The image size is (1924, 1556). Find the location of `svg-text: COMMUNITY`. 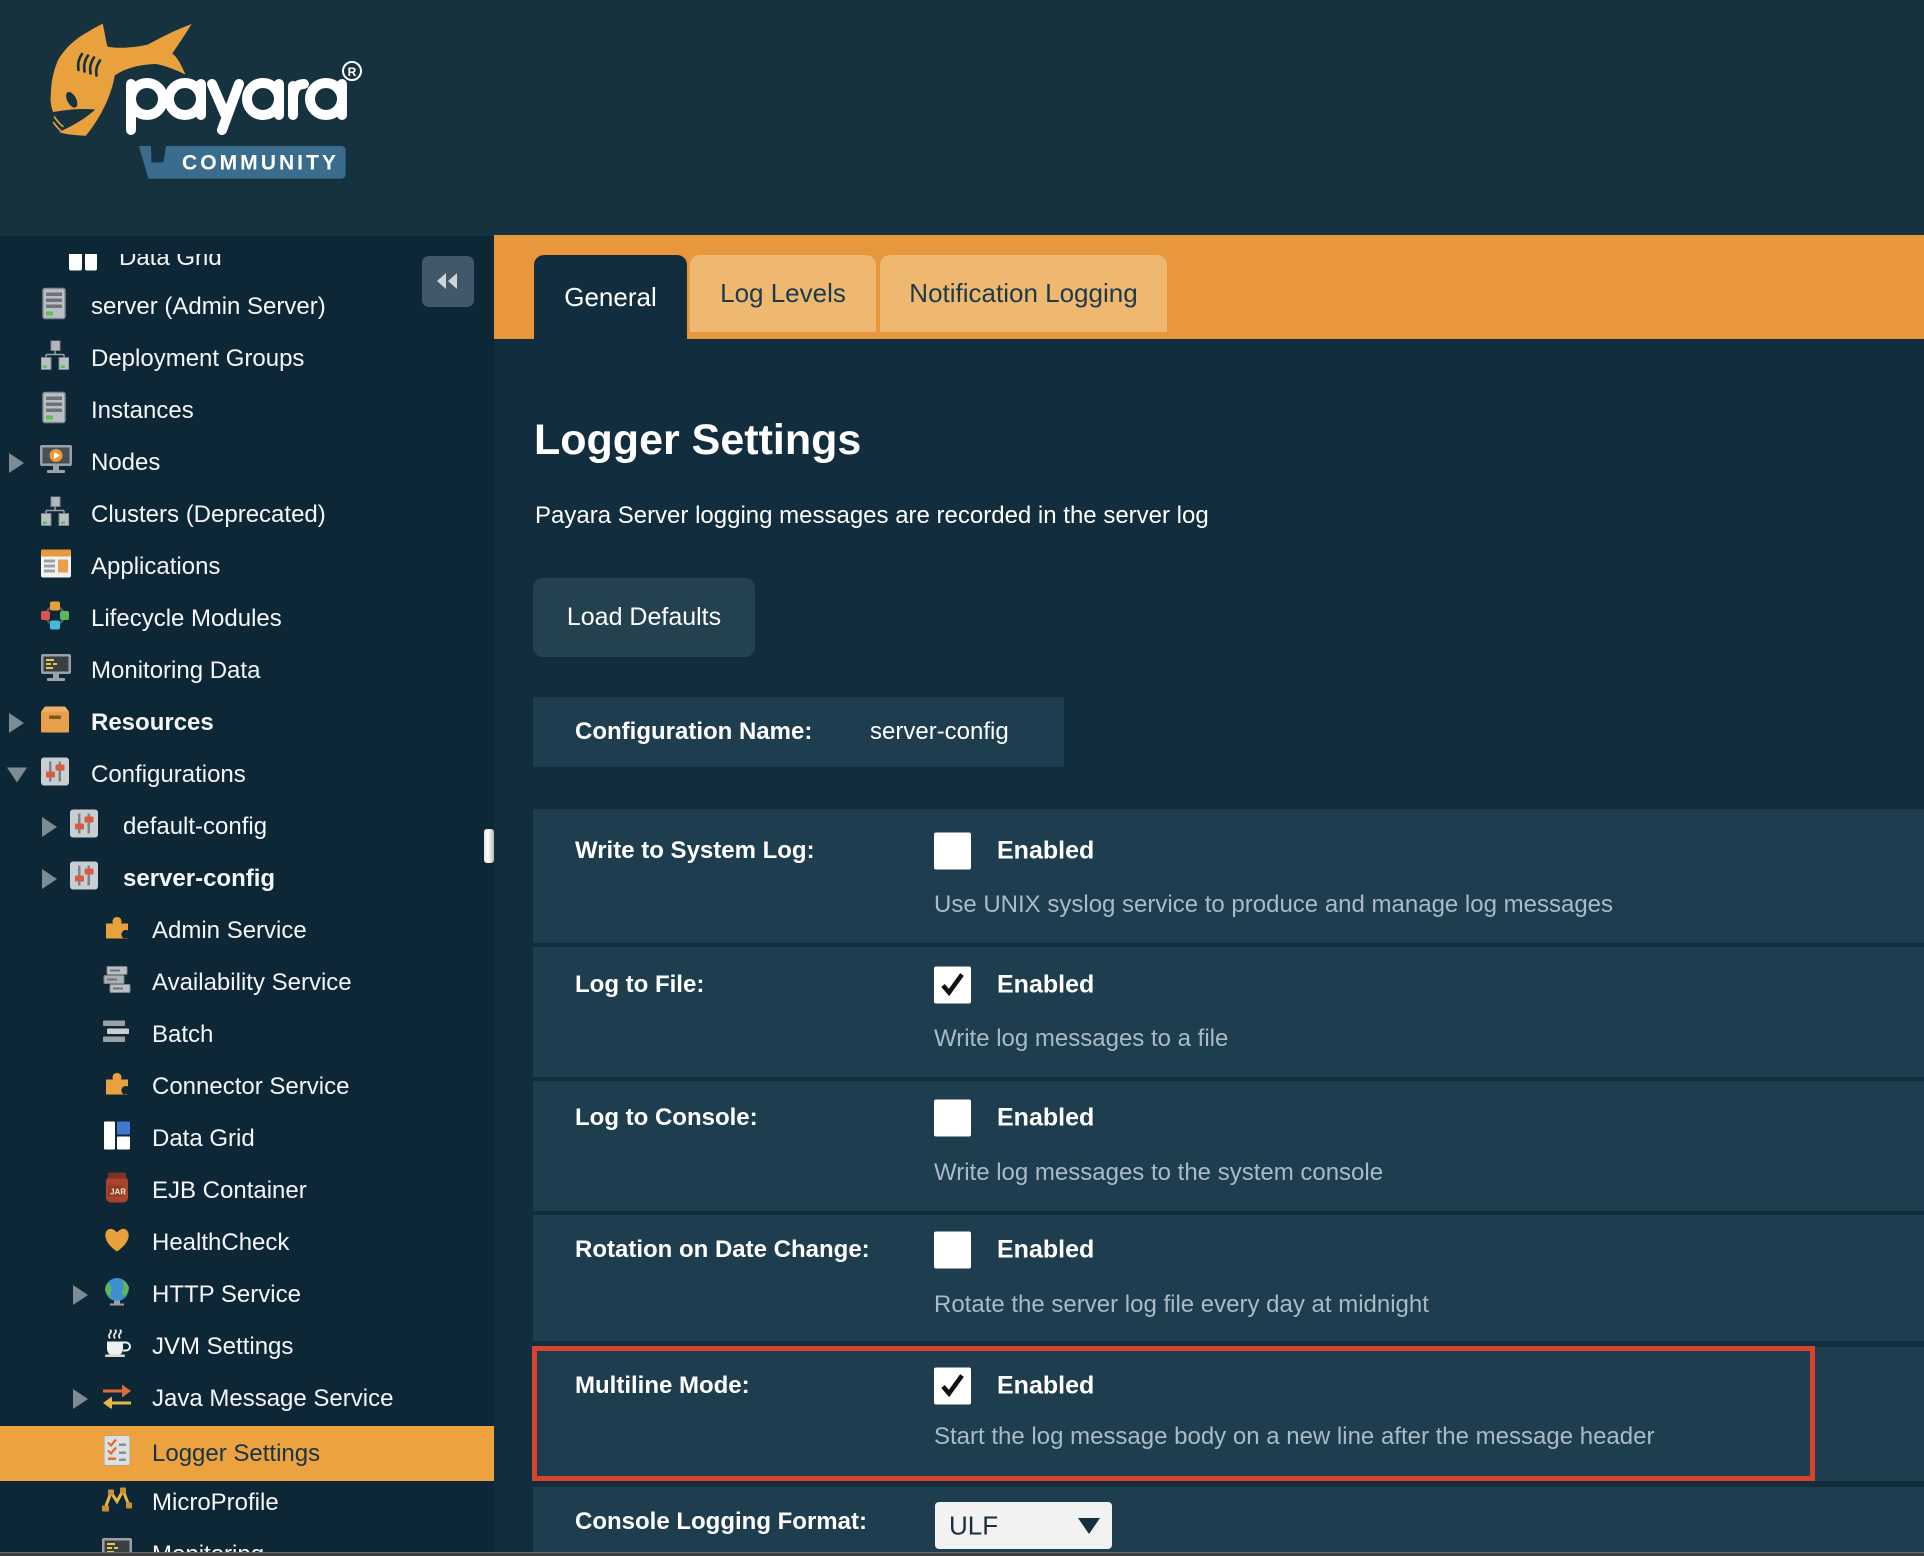

svg-text: COMMUNITY is located at coordinates (260, 163).